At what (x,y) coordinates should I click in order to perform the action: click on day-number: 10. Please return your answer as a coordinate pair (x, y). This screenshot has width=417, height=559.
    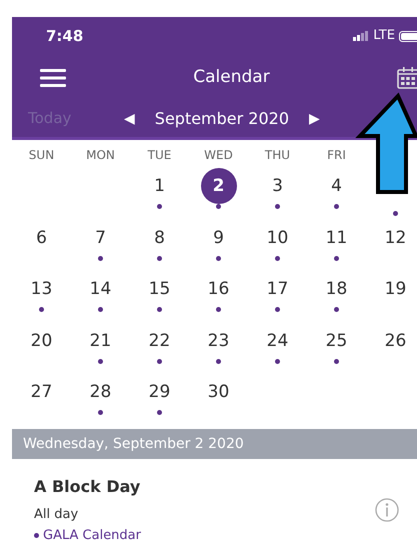
    Looking at the image, I should click on (278, 238).